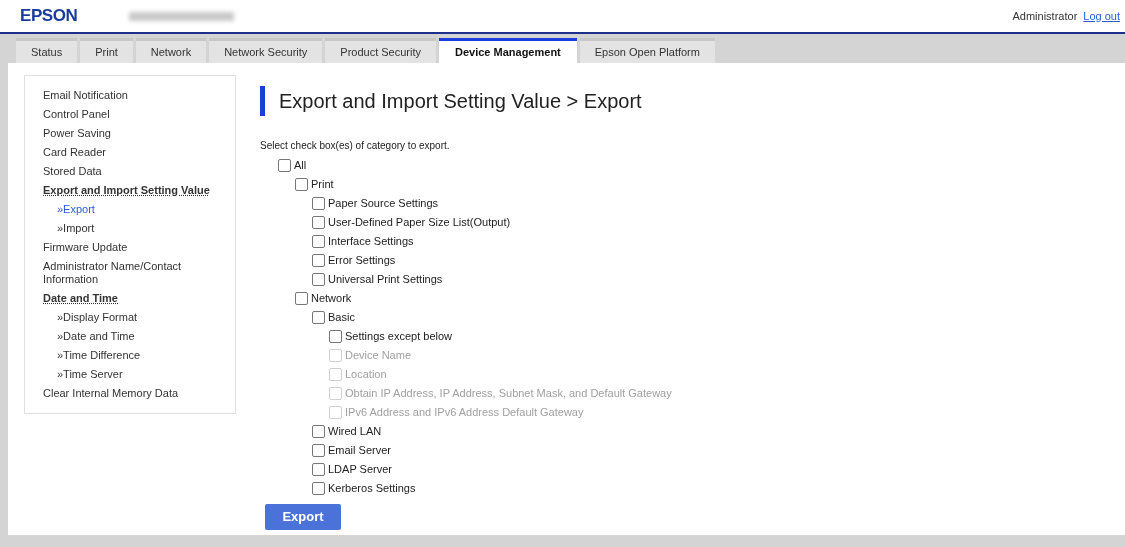 The image size is (1125, 547). Describe the element at coordinates (130, 374) in the screenshot. I see `sidebar-subitem: »Time Server` at that location.